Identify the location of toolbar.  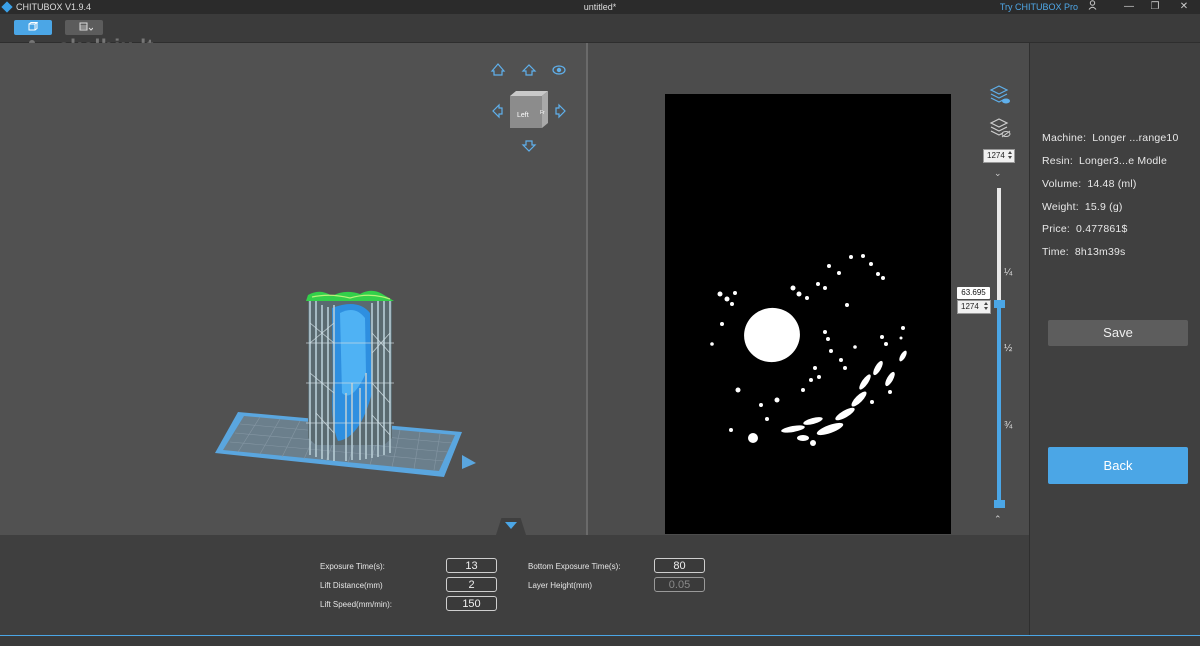
(600, 28).